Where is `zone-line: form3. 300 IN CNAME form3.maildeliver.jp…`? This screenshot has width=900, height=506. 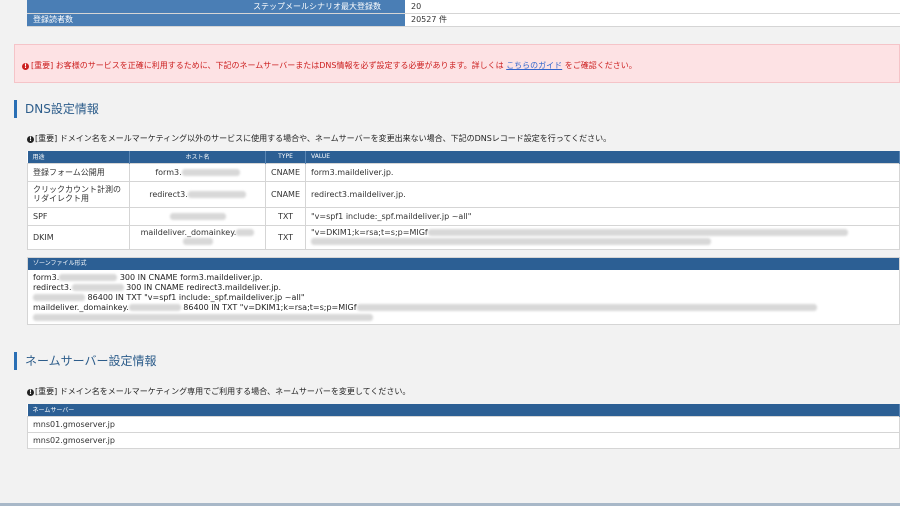
zone-line: form3. 300 IN CNAME form3.maildeliver.jp… is located at coordinates (466, 278).